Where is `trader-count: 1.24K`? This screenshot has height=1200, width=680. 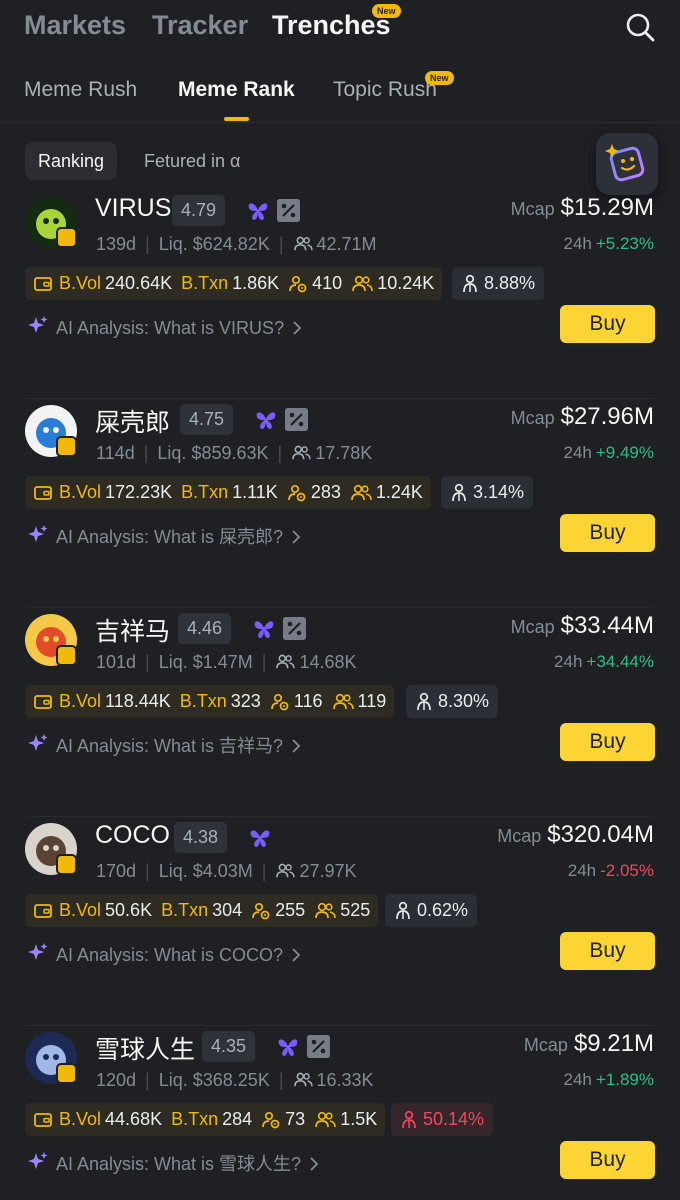
trader-count: 1.24K is located at coordinates (399, 492).